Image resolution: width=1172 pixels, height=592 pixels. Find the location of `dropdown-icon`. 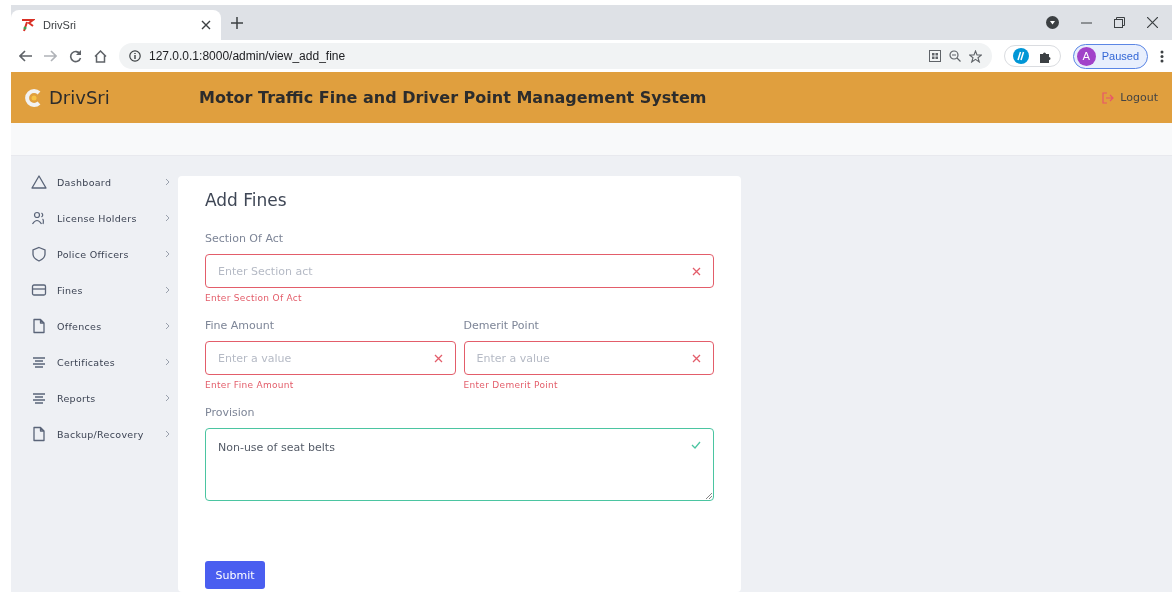

dropdown-icon is located at coordinates (1052, 22).